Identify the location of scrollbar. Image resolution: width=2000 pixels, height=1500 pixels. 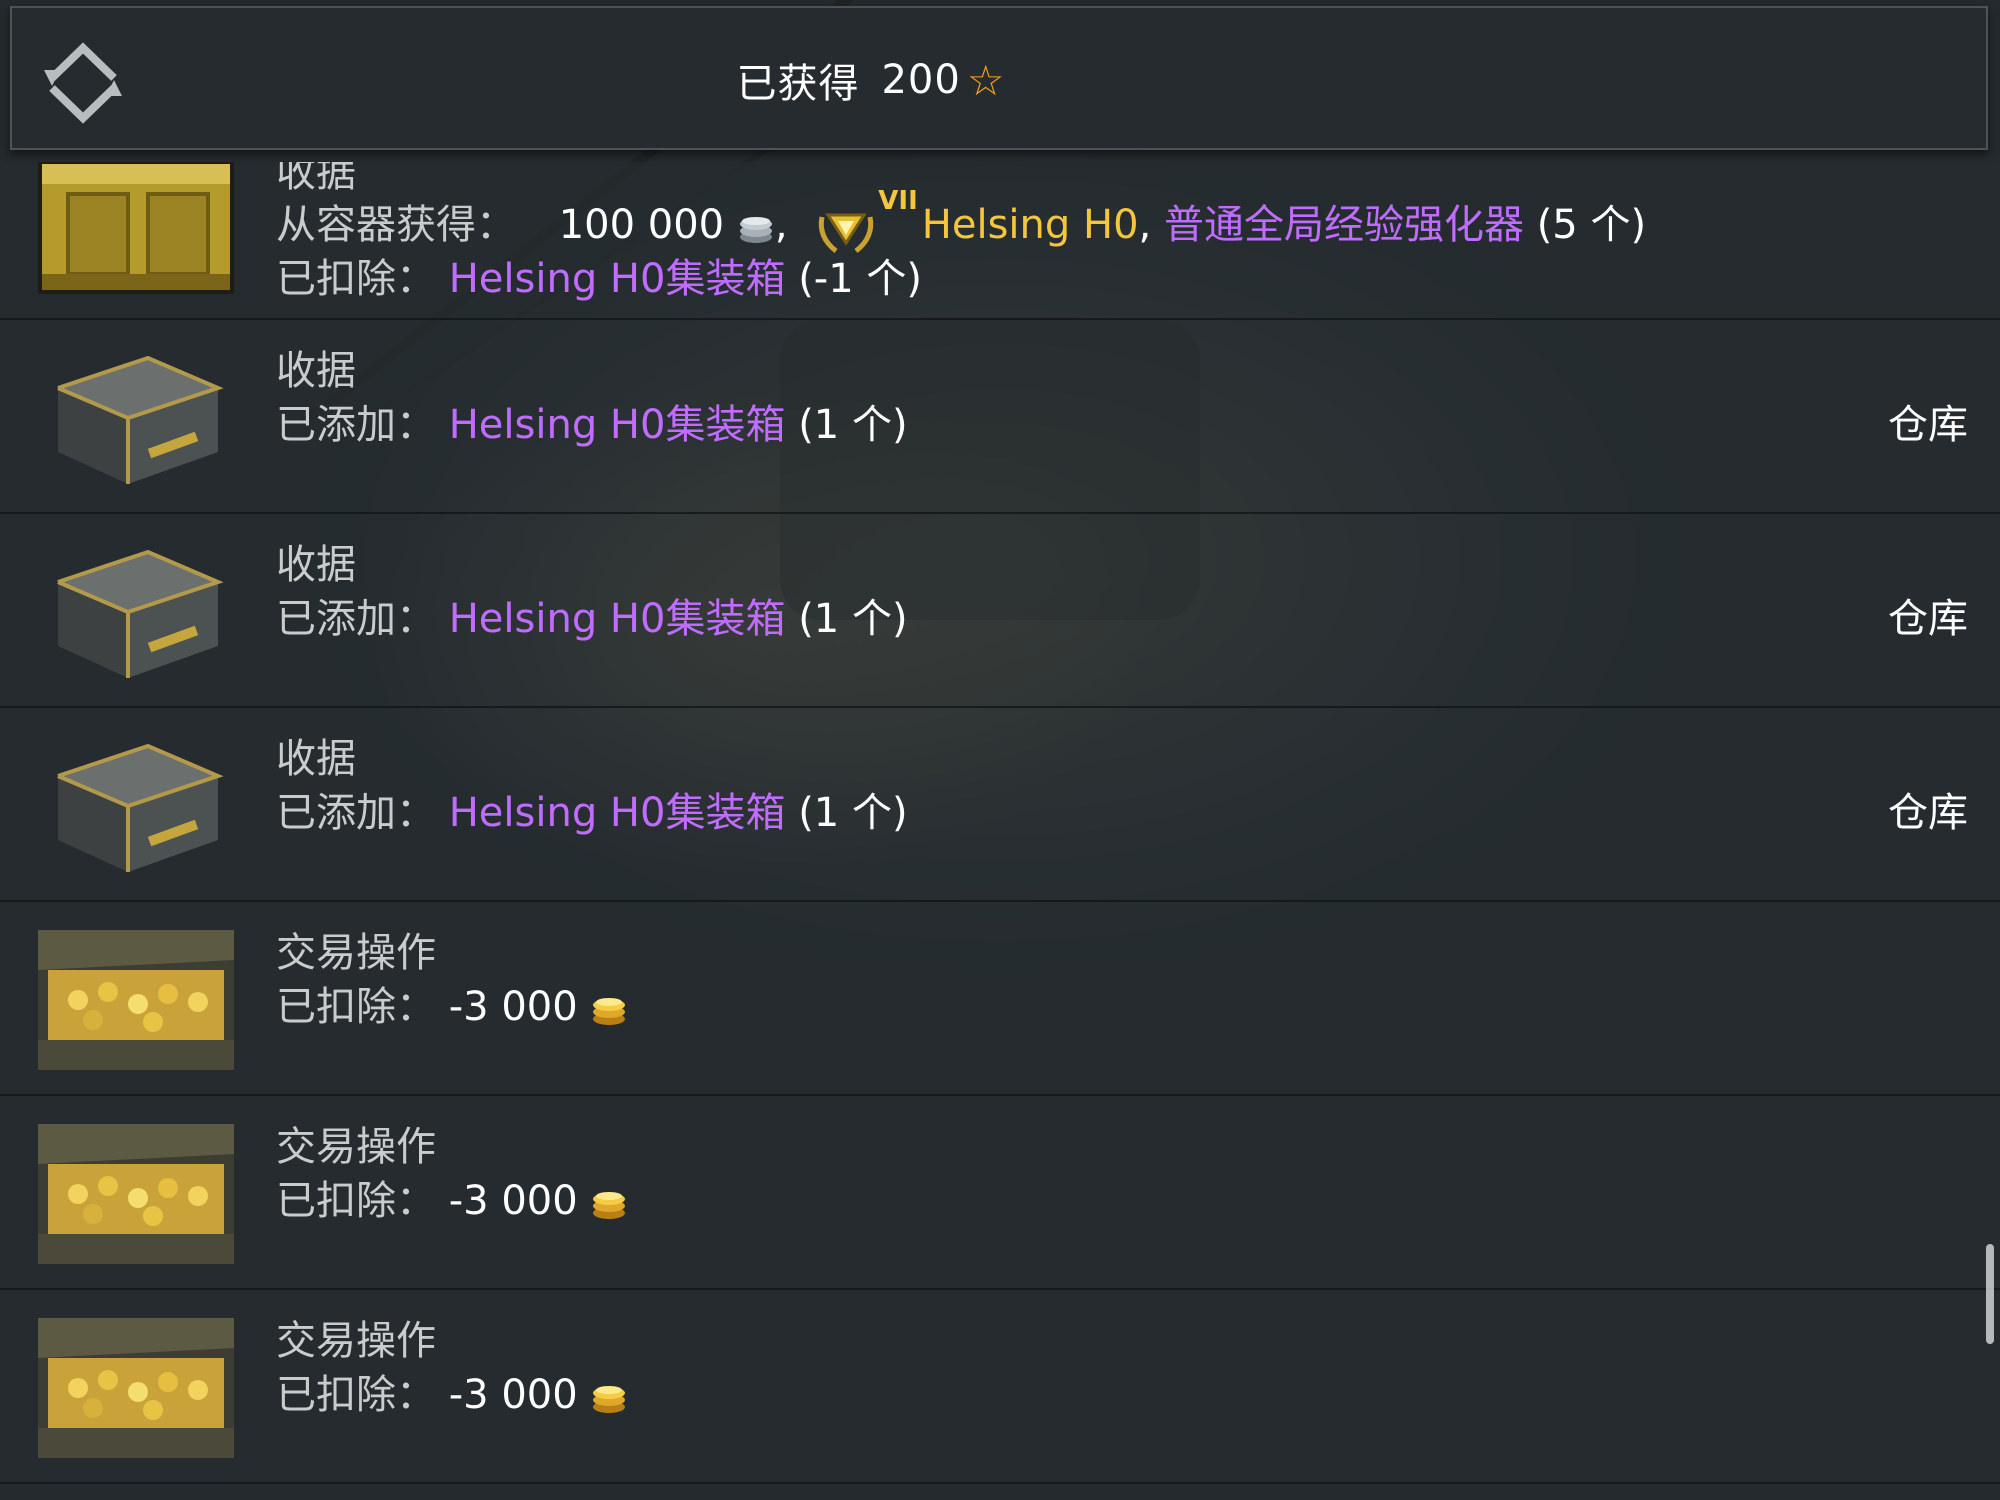
(1990, 1294).